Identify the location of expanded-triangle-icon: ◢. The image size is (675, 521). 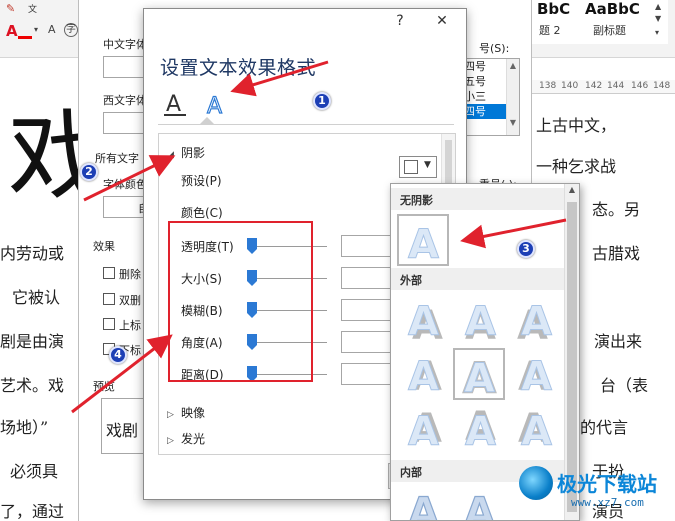
(170, 155).